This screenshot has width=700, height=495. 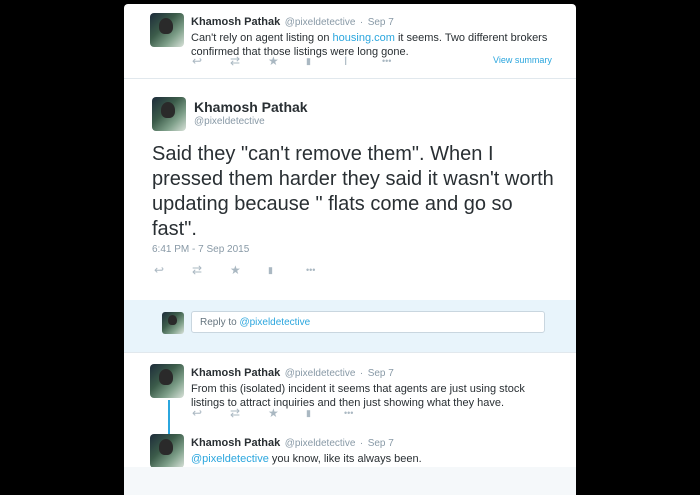 I want to click on main-tweet-header: Khamosh Pathak @pixeldetective, so click(x=251, y=113).